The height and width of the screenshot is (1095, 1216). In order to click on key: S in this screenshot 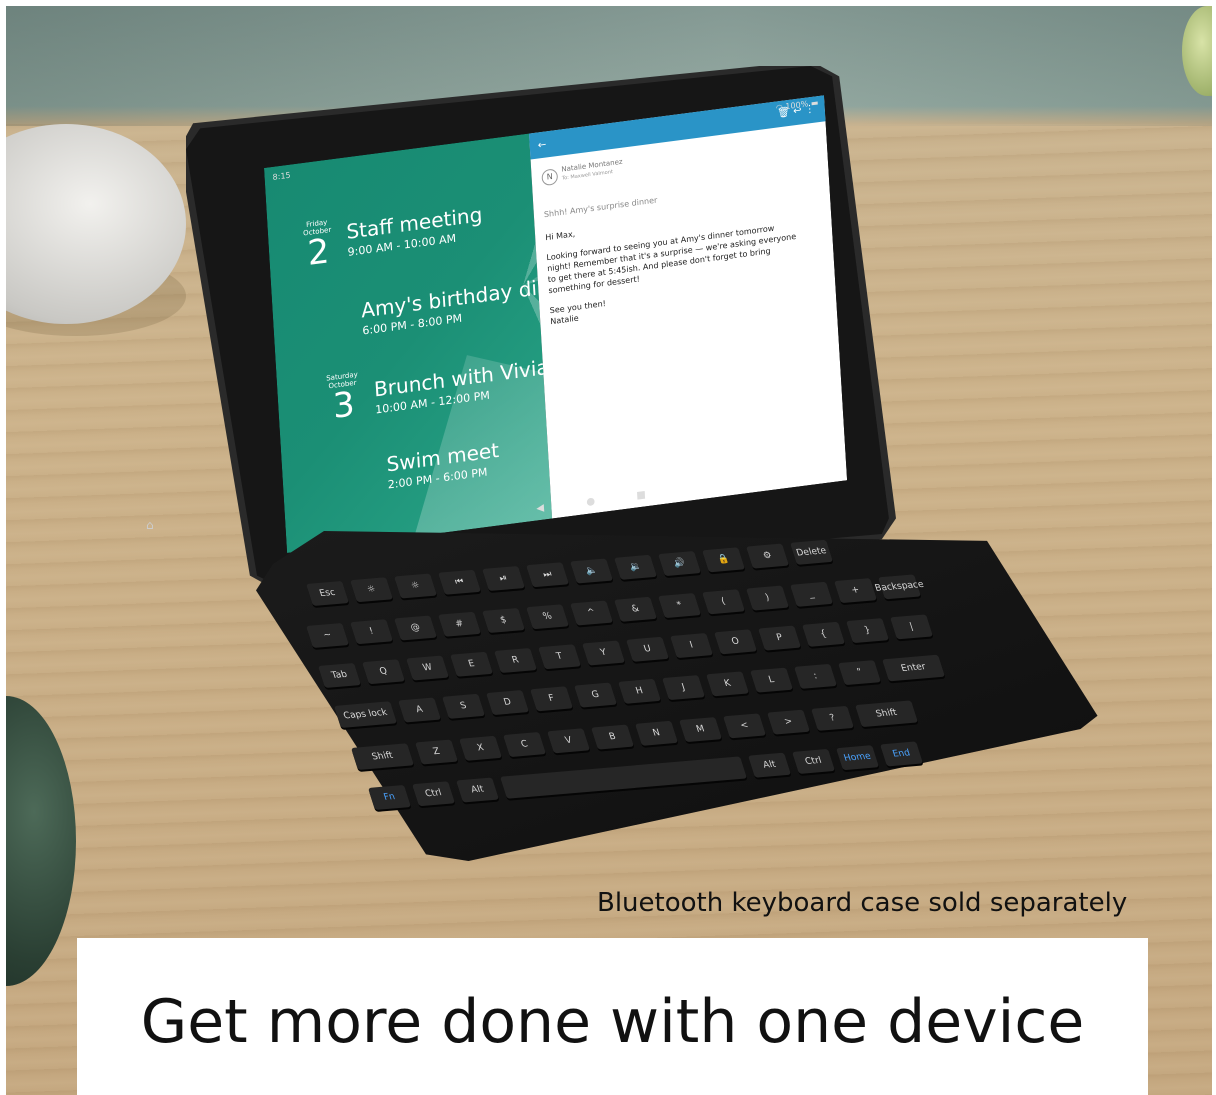, I will do `click(464, 706)`.